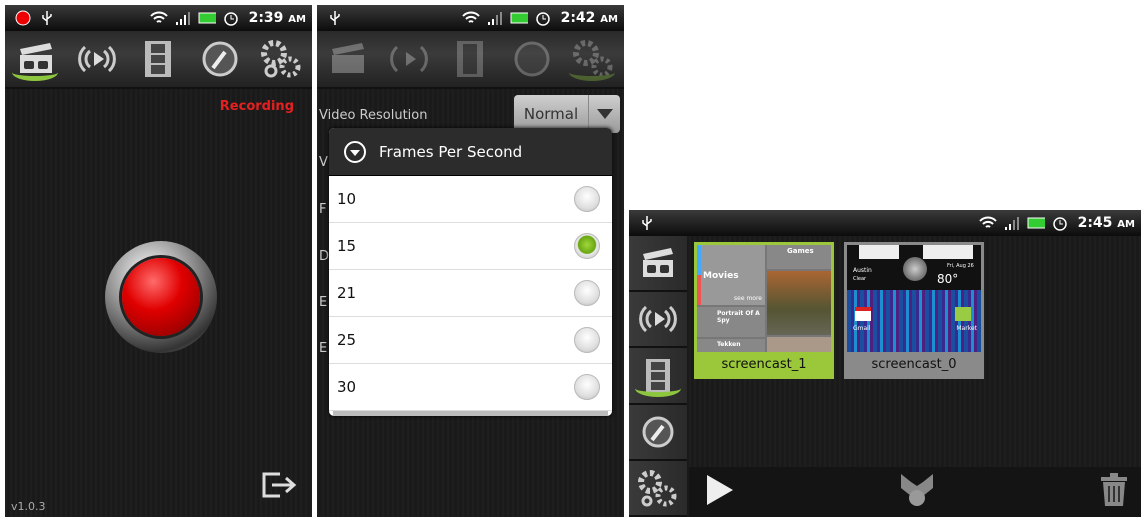  Describe the element at coordinates (470, 293) in the screenshot. I see `fps-option: 21` at that location.